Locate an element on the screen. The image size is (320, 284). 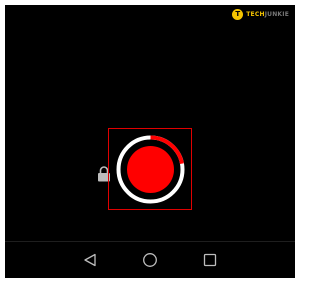
back-button is located at coordinates (90, 260).